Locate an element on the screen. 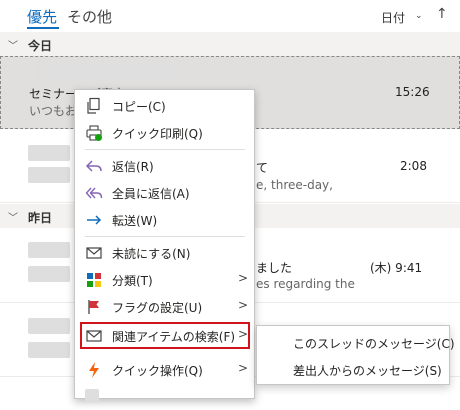 The width and height of the screenshot is (460, 410). menu-item-label: 分類(T) is located at coordinates (132, 281).